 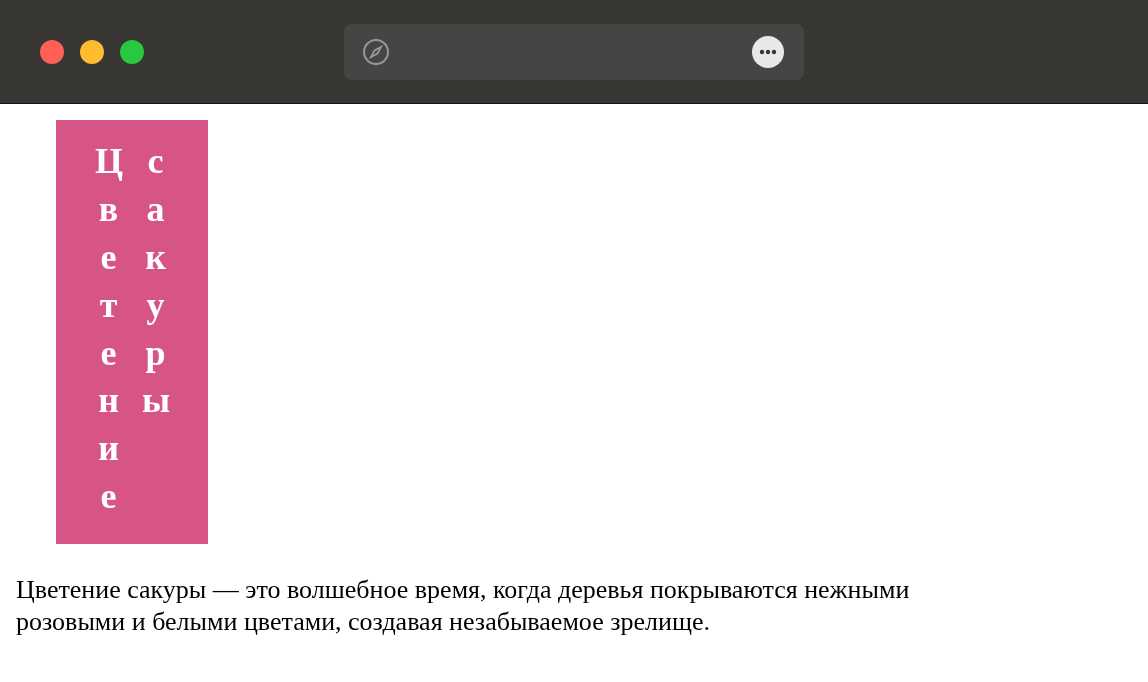 I want to click on minimize-button, so click(x=92, y=51).